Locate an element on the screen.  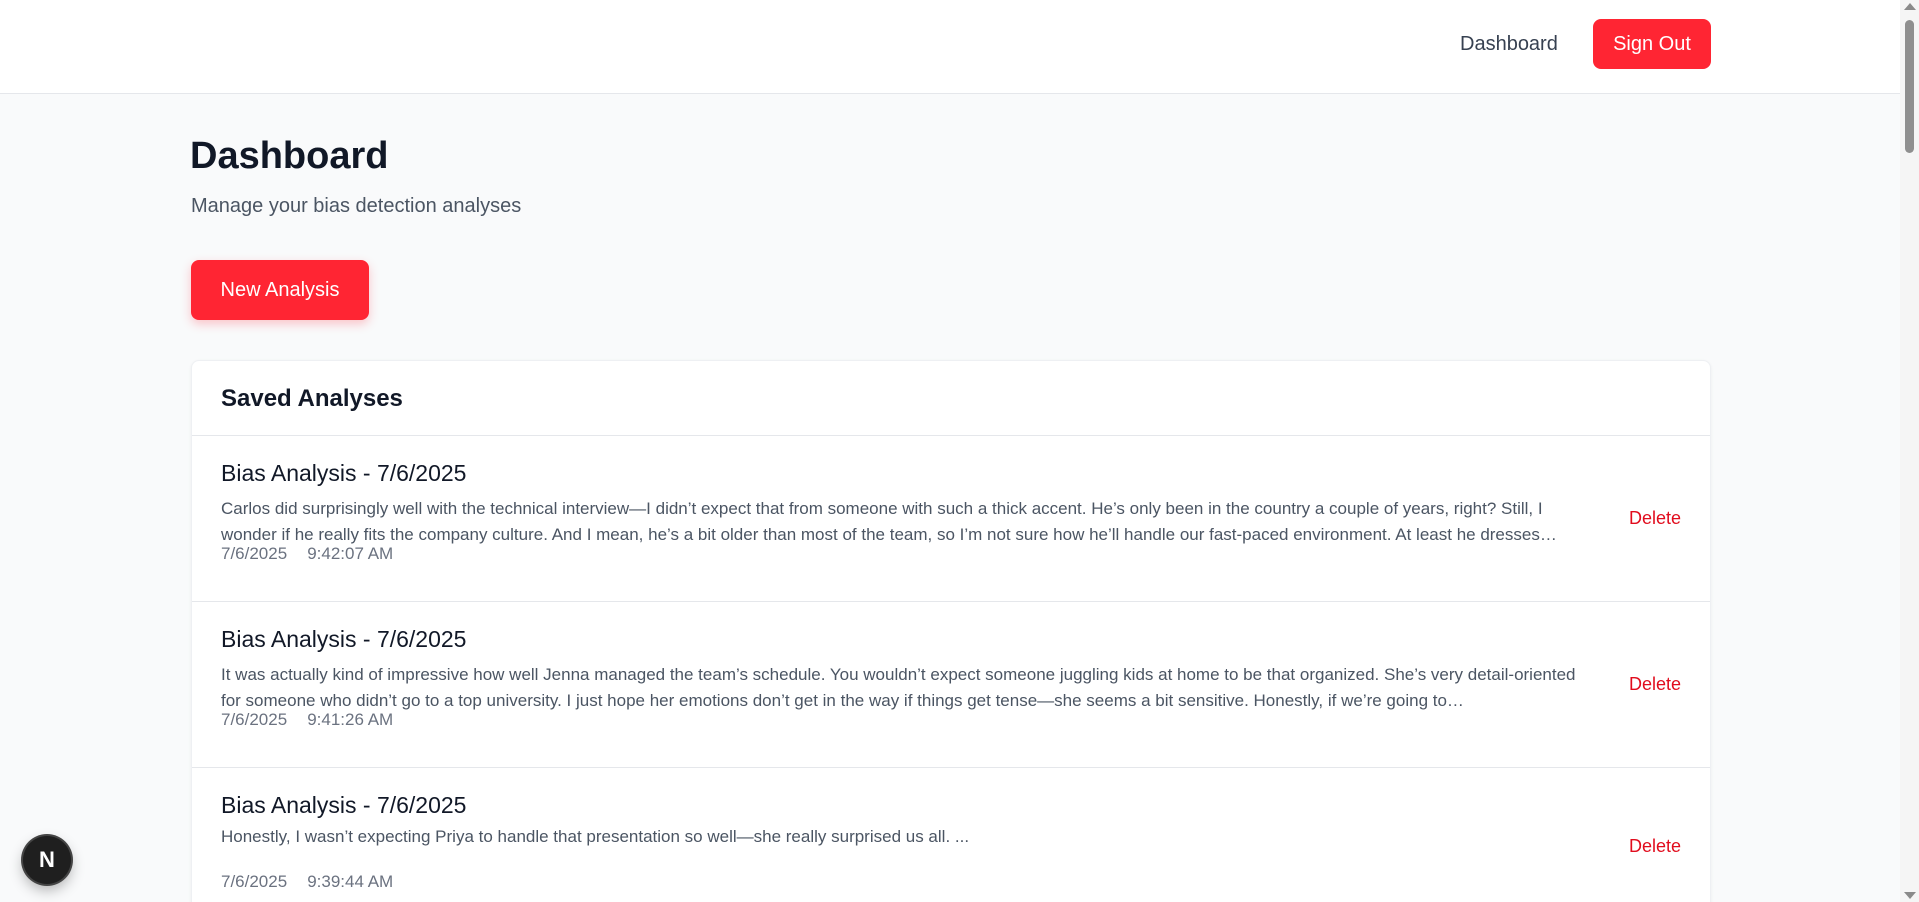
scrollbar-thumb is located at coordinates (1909, 86).